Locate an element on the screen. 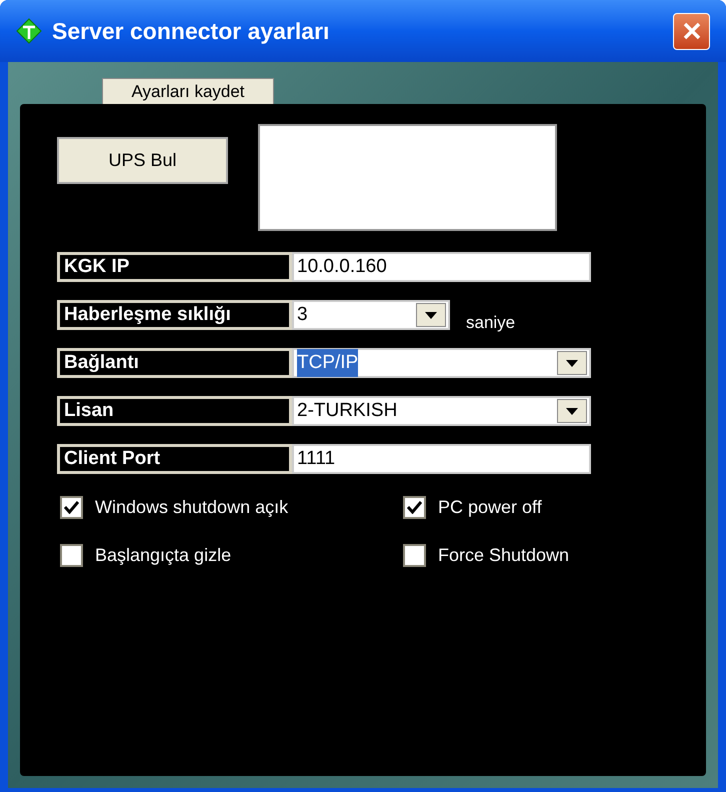  window-title: Server connector ayarları is located at coordinates (191, 31).